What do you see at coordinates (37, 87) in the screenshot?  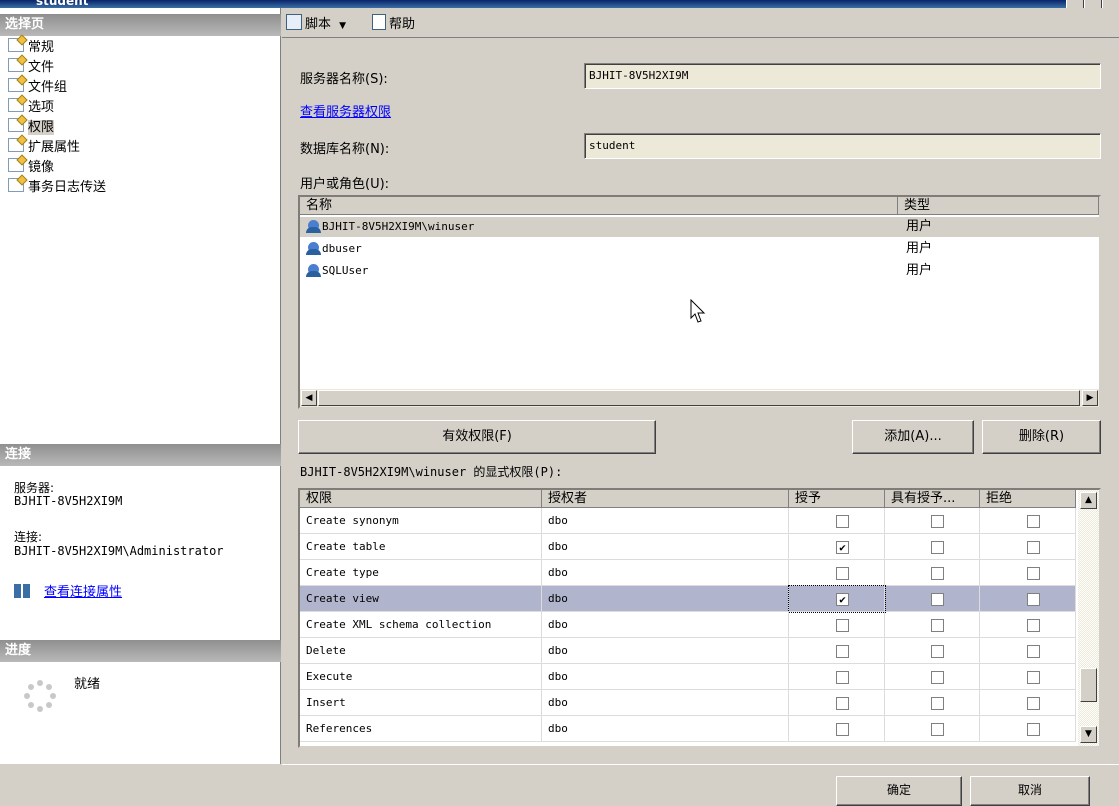 I see `nav-item: 文件组` at bounding box center [37, 87].